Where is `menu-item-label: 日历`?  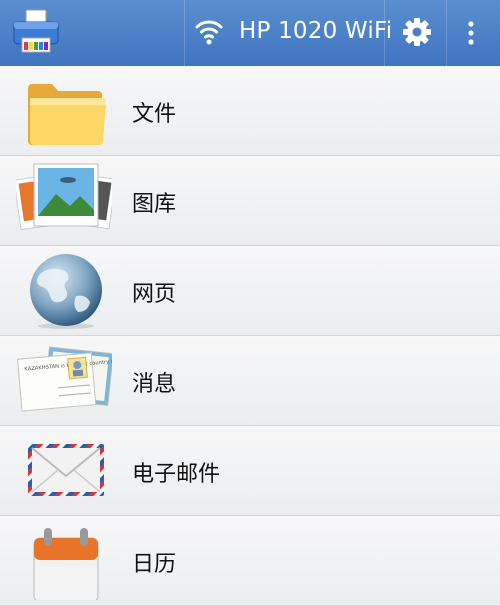 menu-item-label: 日历 is located at coordinates (154, 564).